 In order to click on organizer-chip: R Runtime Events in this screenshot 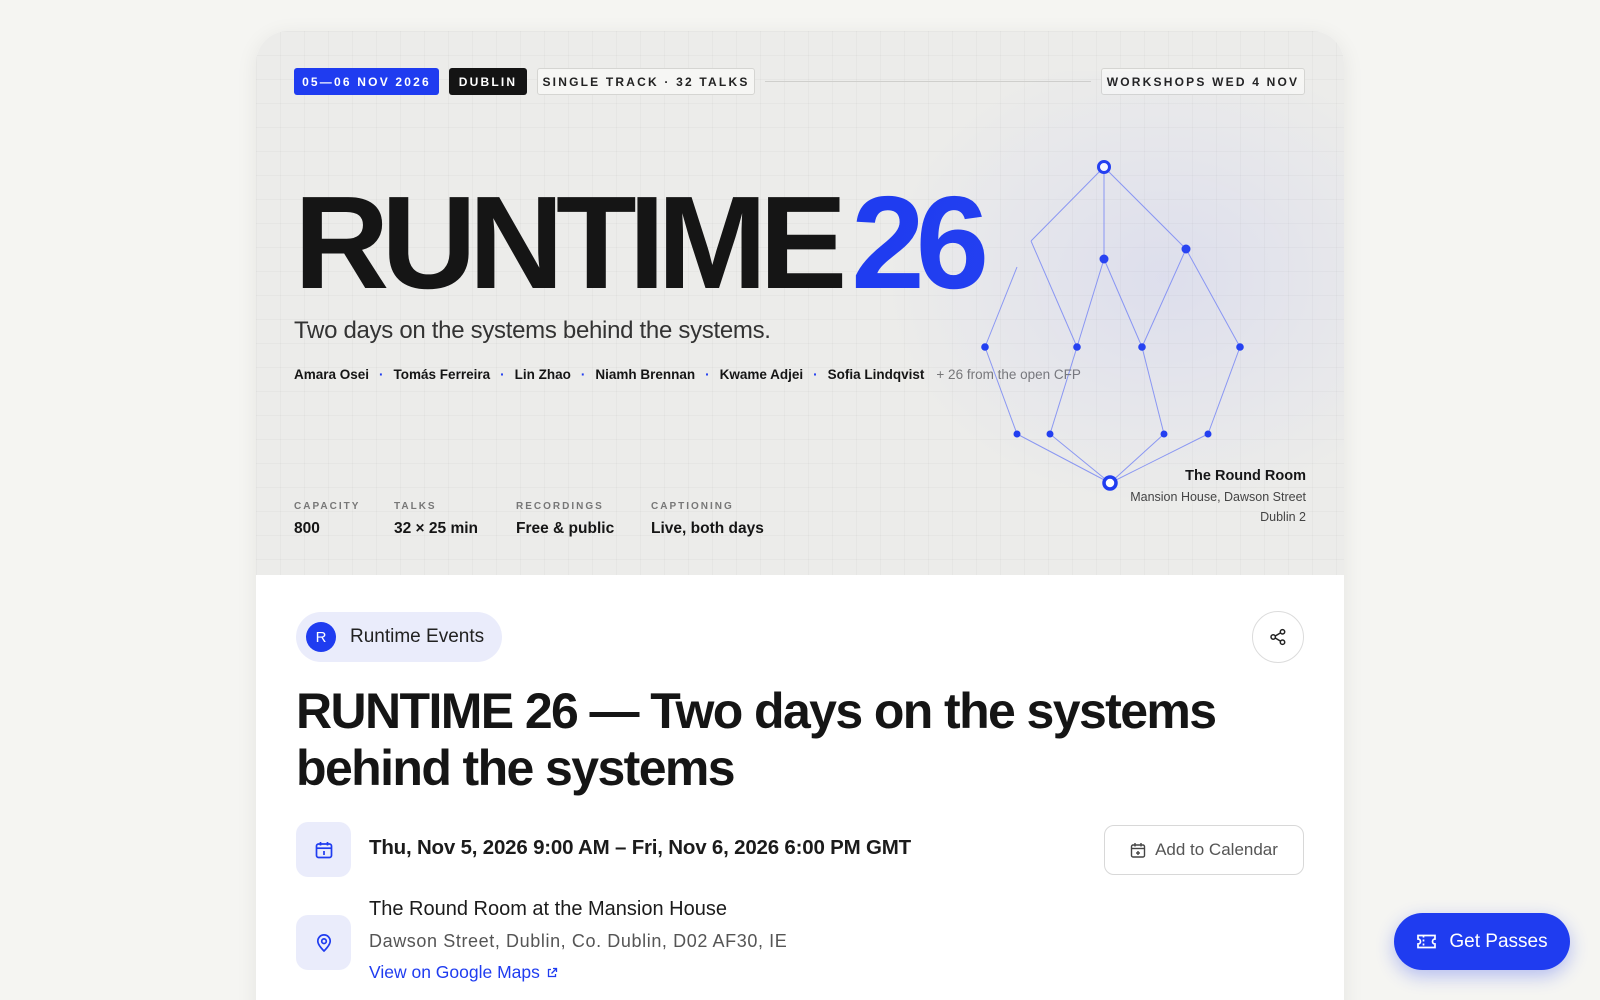, I will do `click(399, 637)`.